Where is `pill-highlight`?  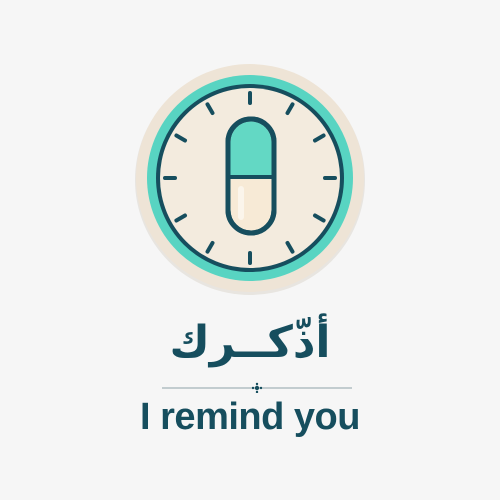
pill-highlight is located at coordinates (241, 203).